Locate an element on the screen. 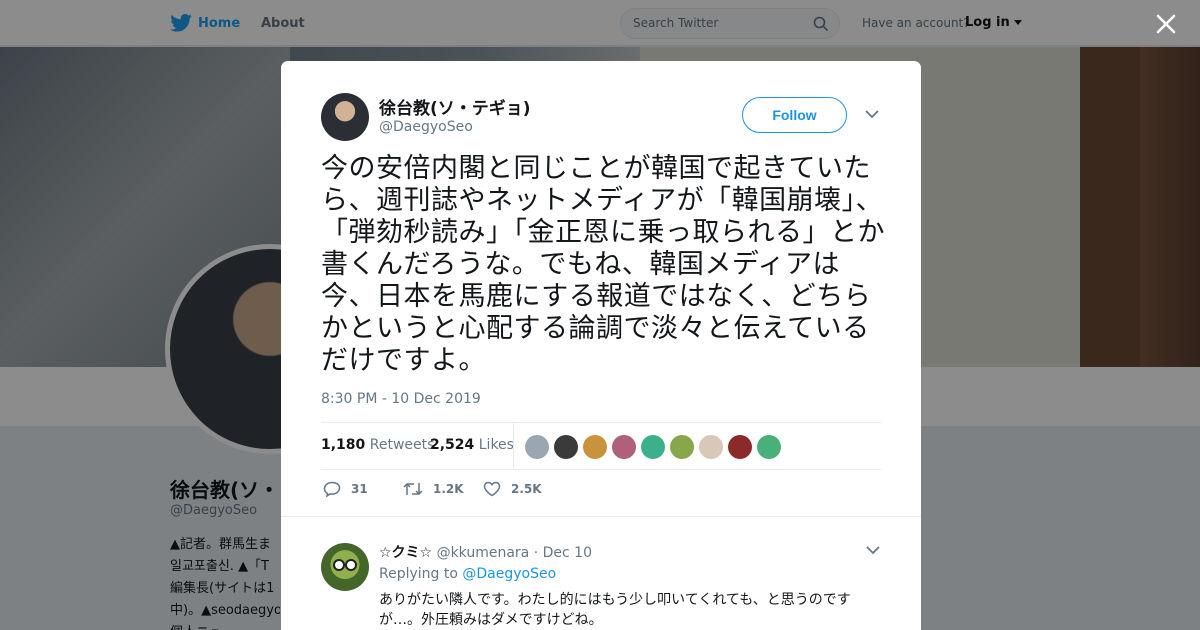 The height and width of the screenshot is (630, 1200). replying-to-link: @DaegyoSeo is located at coordinates (509, 574).